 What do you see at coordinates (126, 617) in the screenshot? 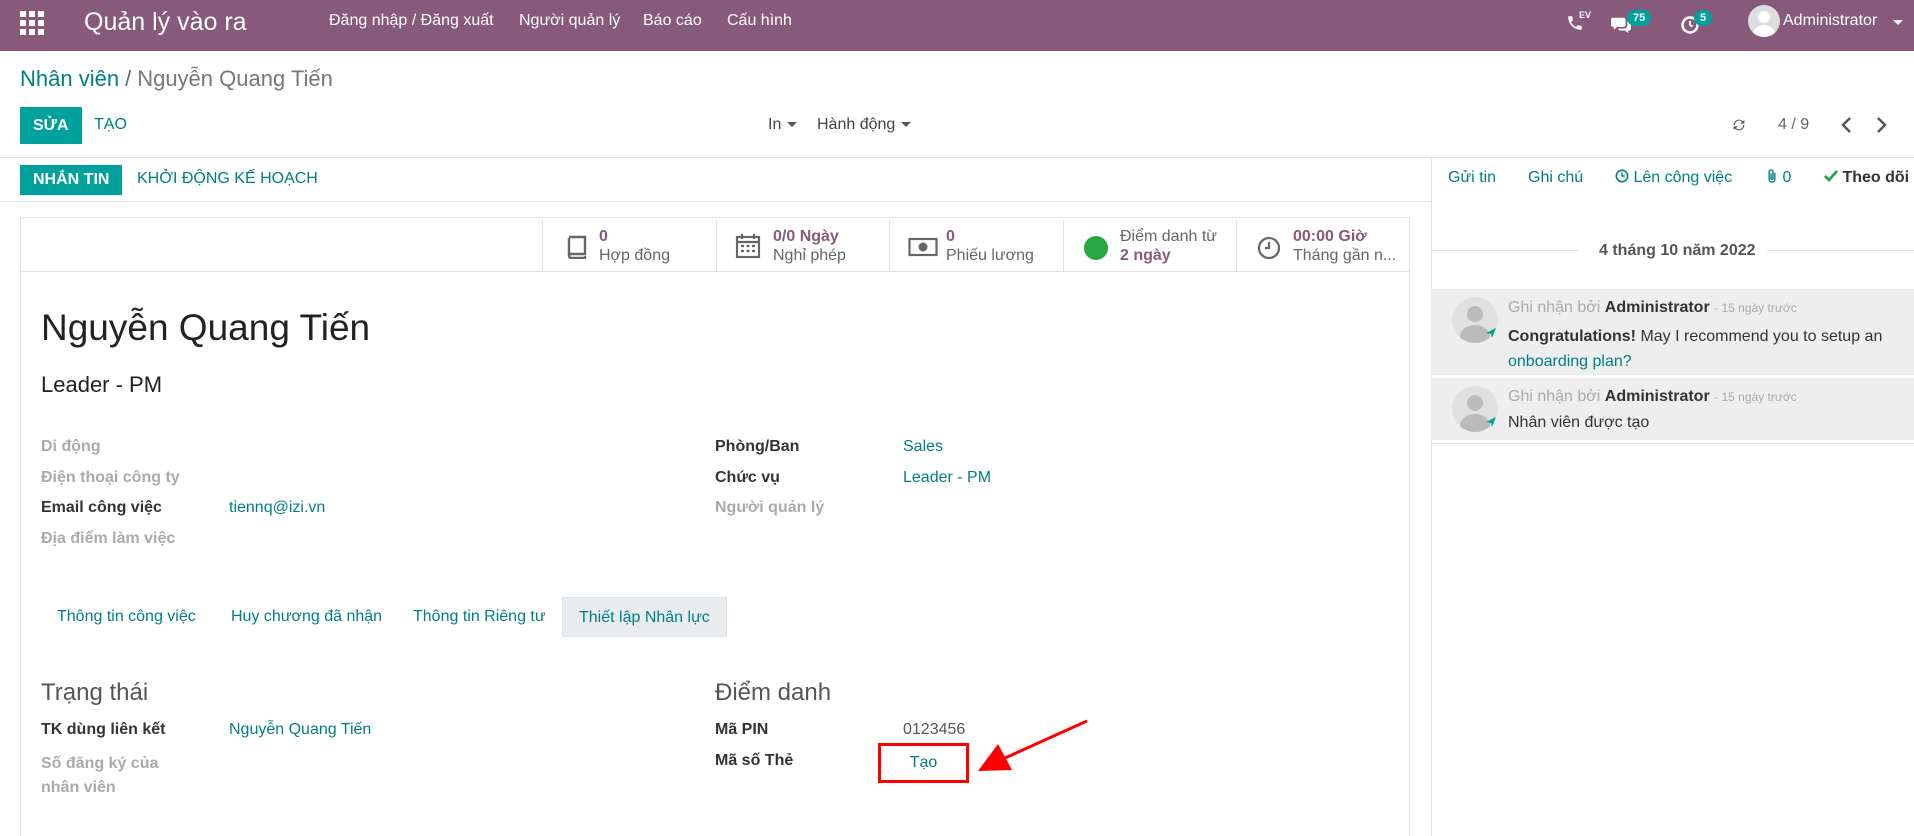
I see `tab-work-information: Thông tin công việc` at bounding box center [126, 617].